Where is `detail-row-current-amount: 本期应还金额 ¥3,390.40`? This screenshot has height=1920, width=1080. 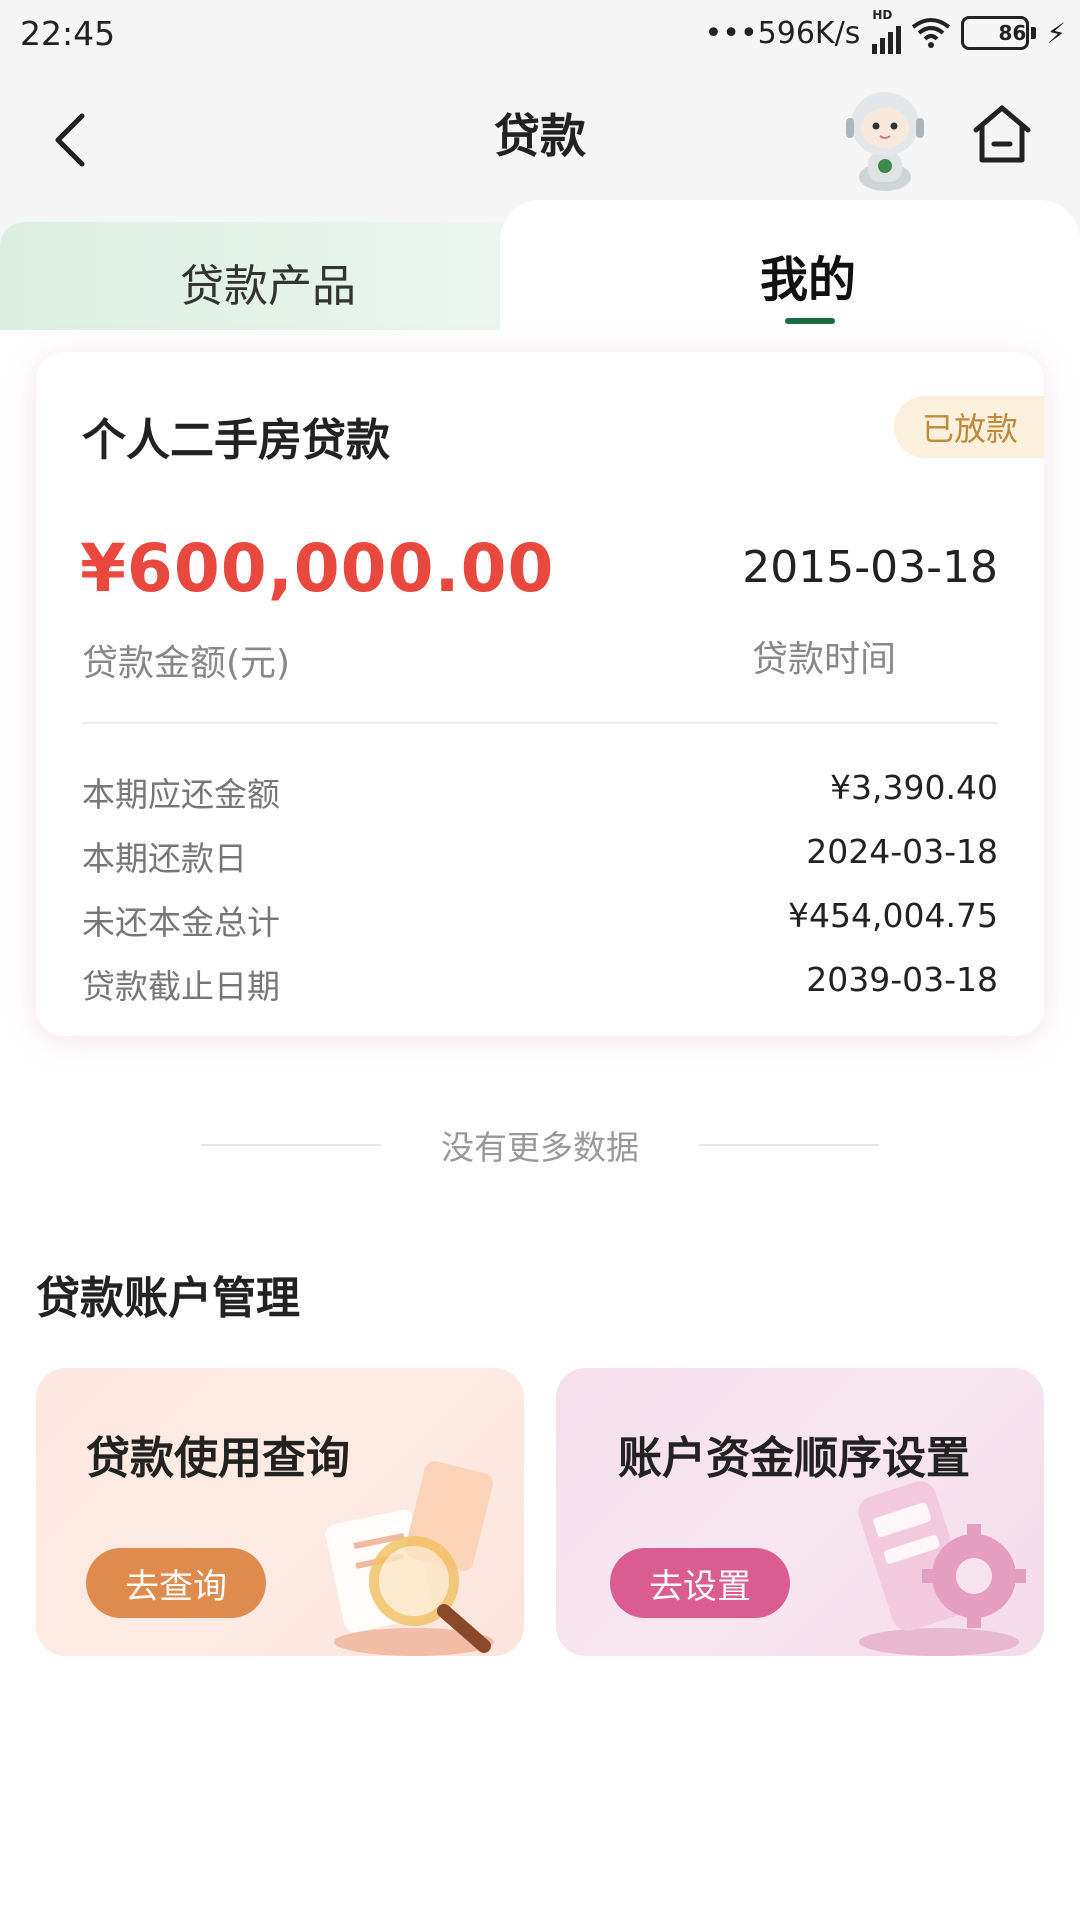
detail-row-current-amount: 本期应还金额 ¥3,390.40 is located at coordinates (540, 792).